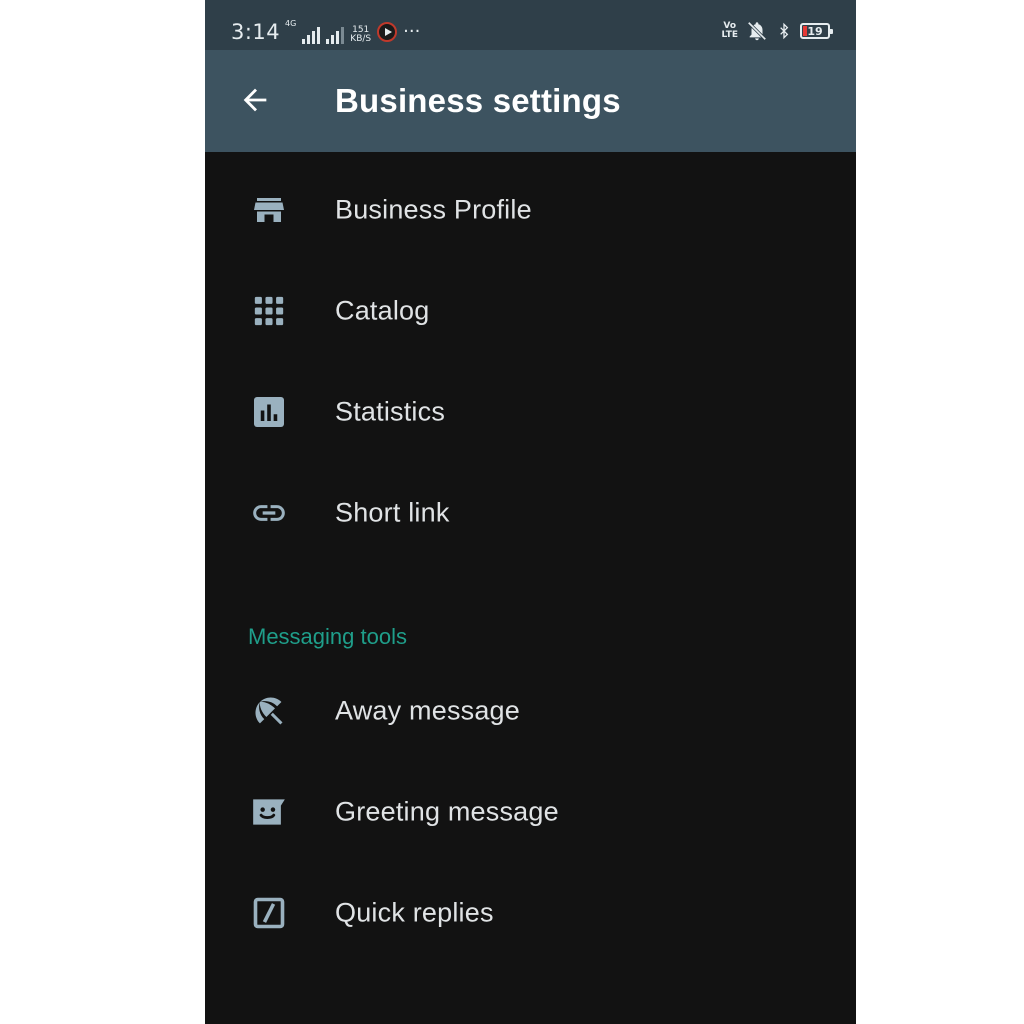 Image resolution: width=1024 pixels, height=1024 pixels. What do you see at coordinates (427, 710) in the screenshot?
I see `menu-item-label: Away message` at bounding box center [427, 710].